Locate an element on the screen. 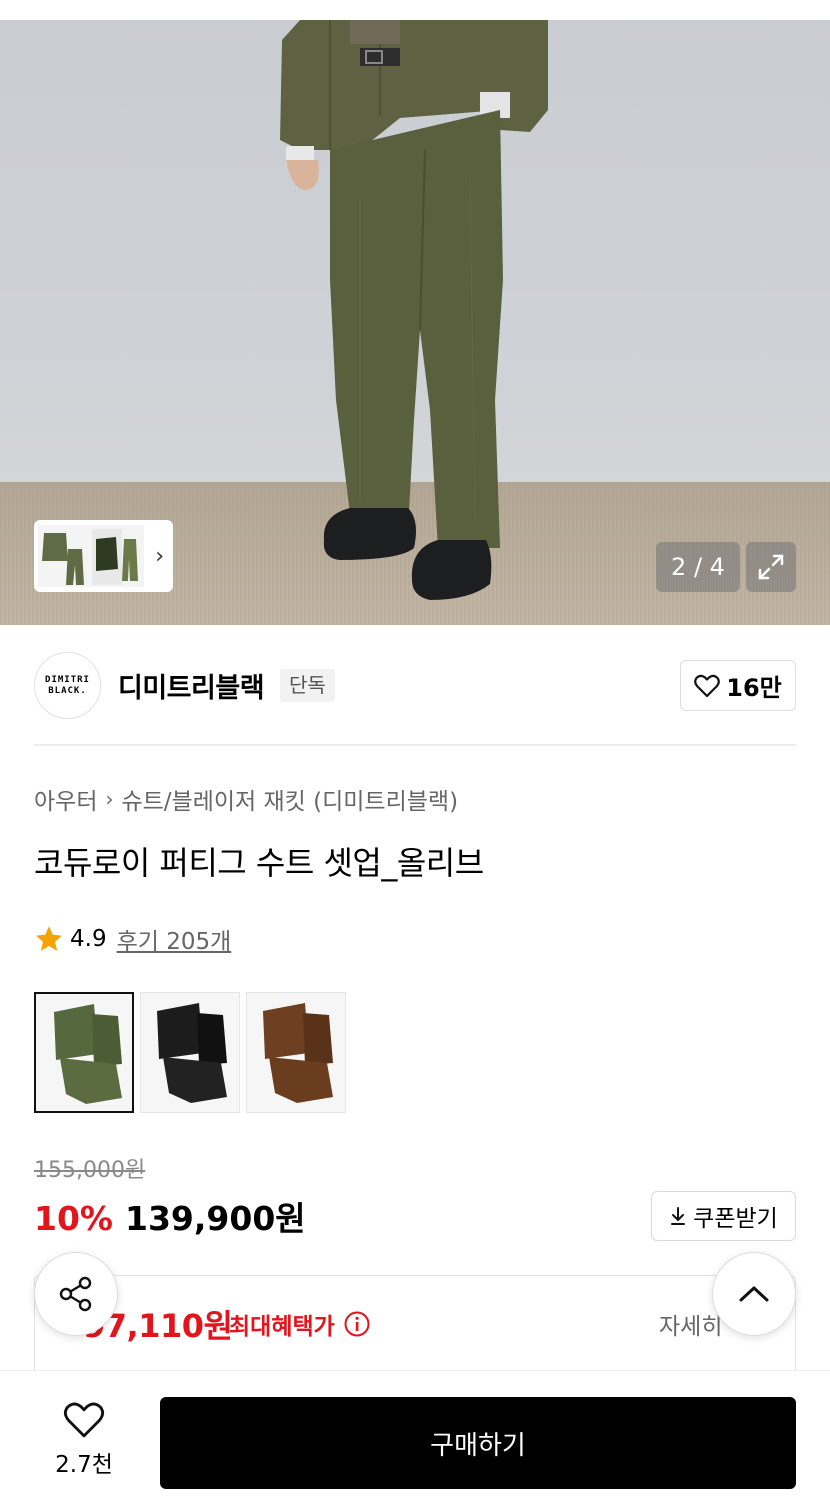  wishlist-count: 2.7천 is located at coordinates (84, 1465).